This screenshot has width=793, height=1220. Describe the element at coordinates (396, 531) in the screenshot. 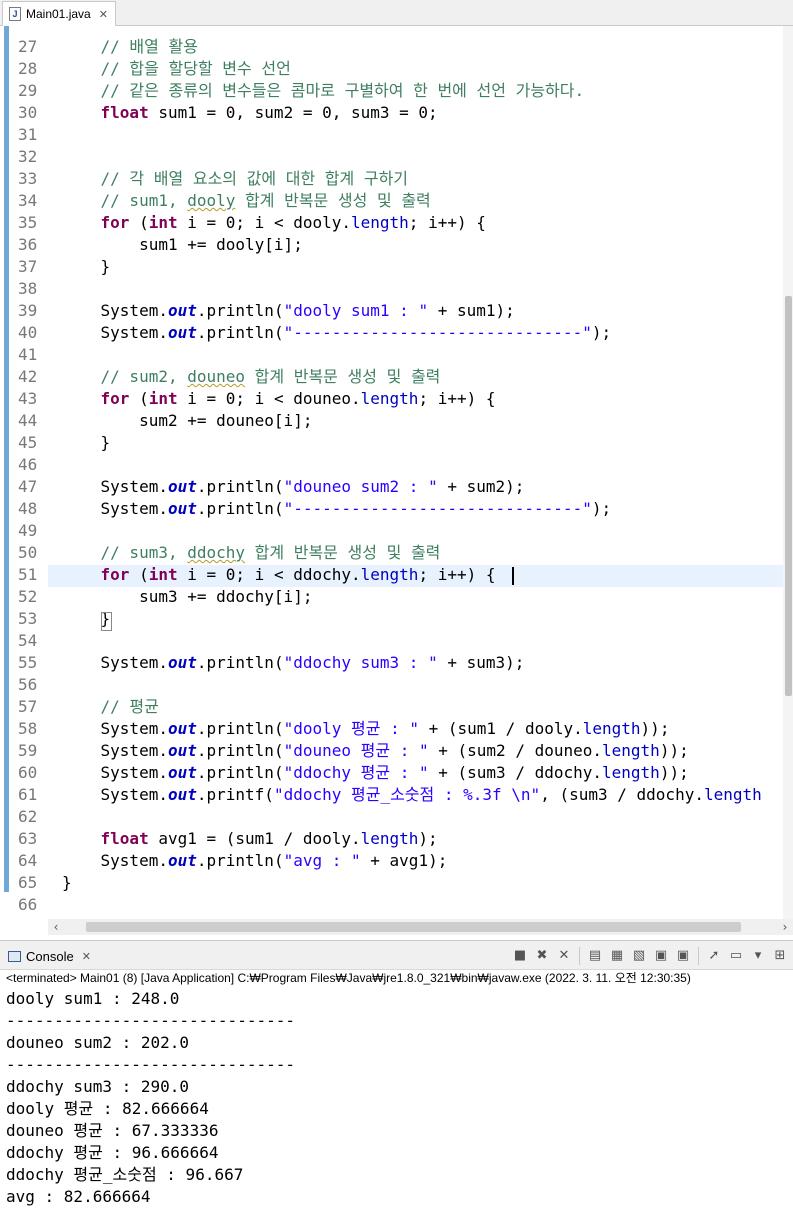

I see `code-line: 49` at that location.